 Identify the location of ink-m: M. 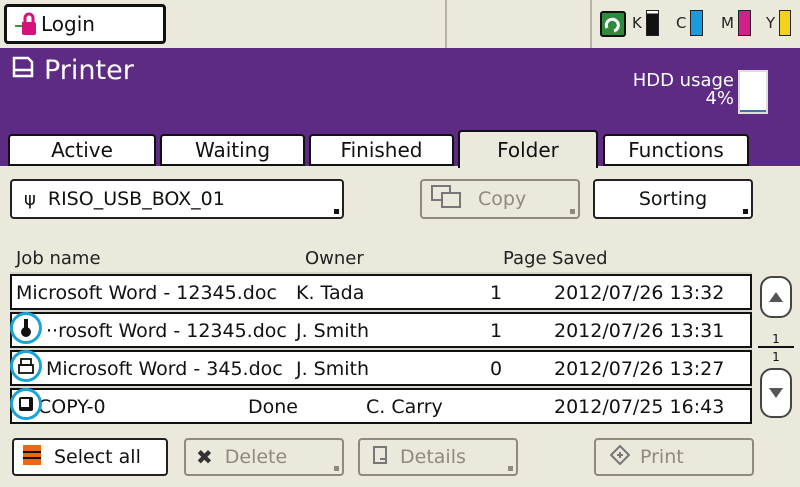
(736, 23).